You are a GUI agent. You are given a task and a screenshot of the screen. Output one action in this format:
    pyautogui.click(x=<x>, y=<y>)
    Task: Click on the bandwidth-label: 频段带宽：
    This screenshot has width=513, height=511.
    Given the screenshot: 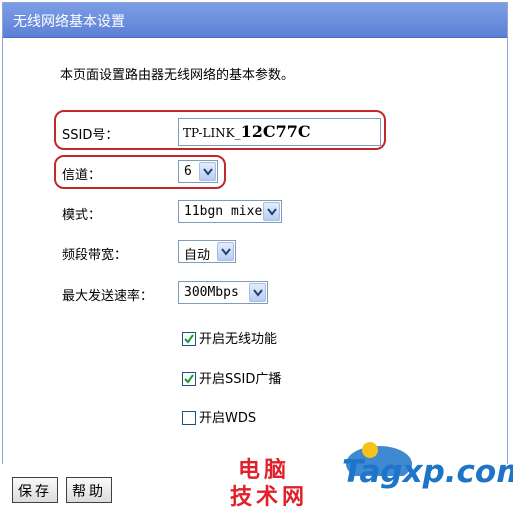 What is the action you would take?
    pyautogui.click(x=95, y=255)
    